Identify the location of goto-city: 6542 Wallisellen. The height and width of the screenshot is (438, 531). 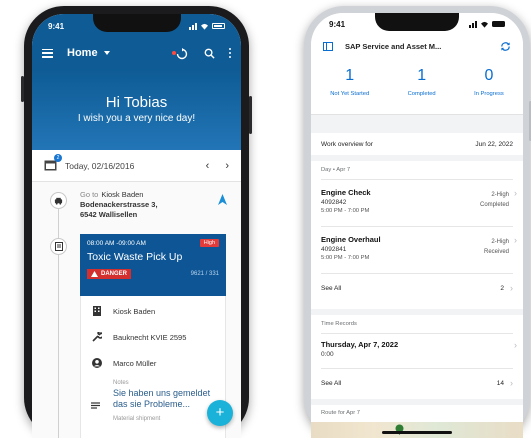
(109, 214).